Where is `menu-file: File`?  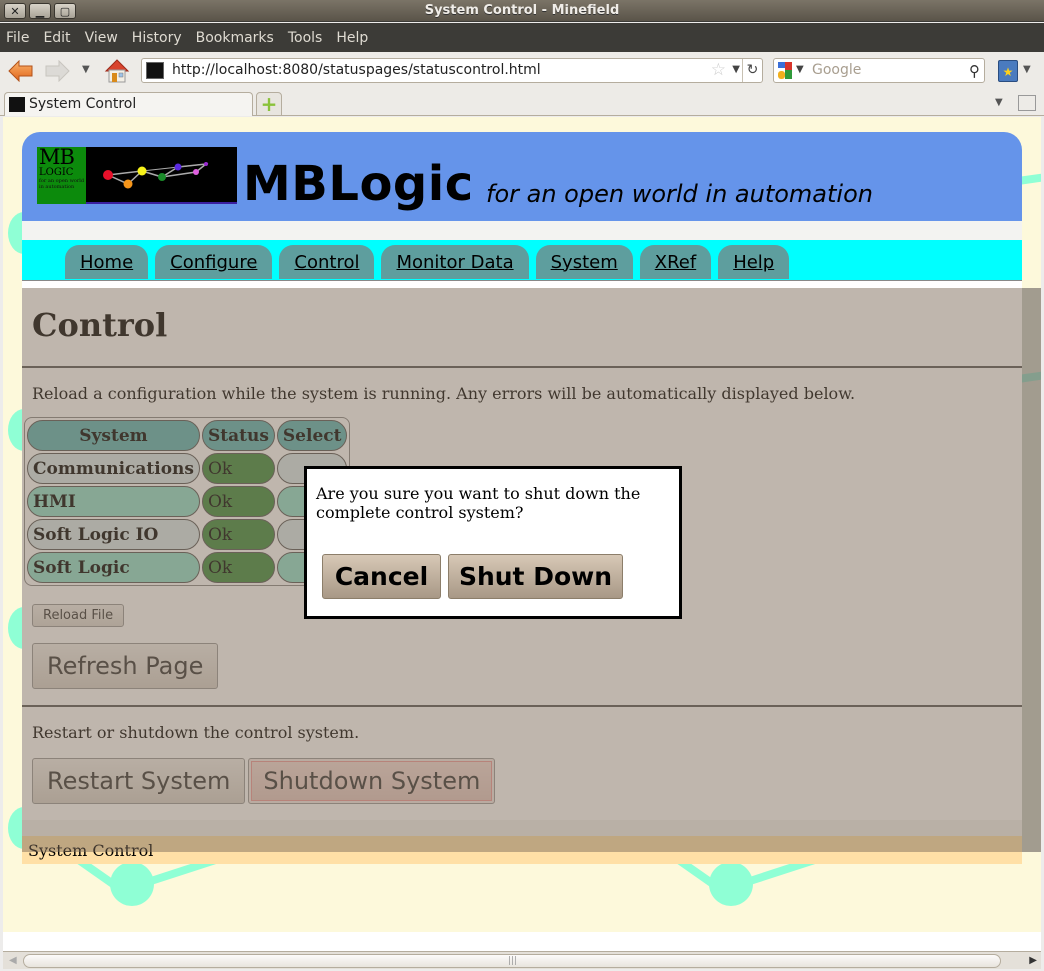
menu-file: File is located at coordinates (17, 38).